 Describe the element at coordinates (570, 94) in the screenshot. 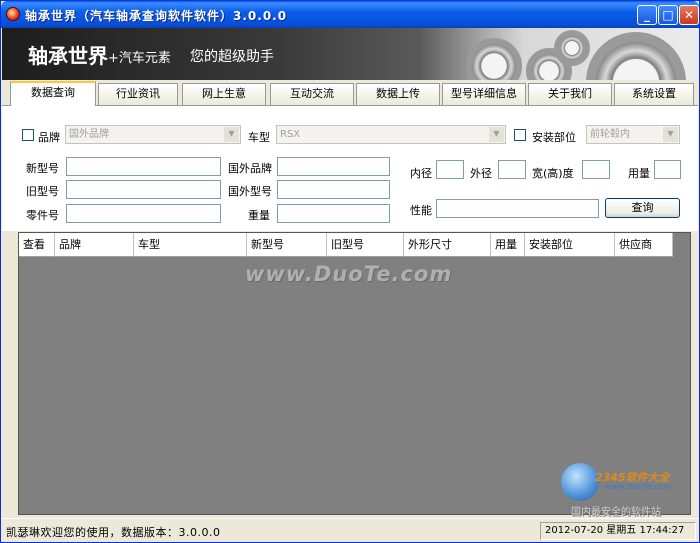

I see `tab-about-us: 关于我们` at that location.